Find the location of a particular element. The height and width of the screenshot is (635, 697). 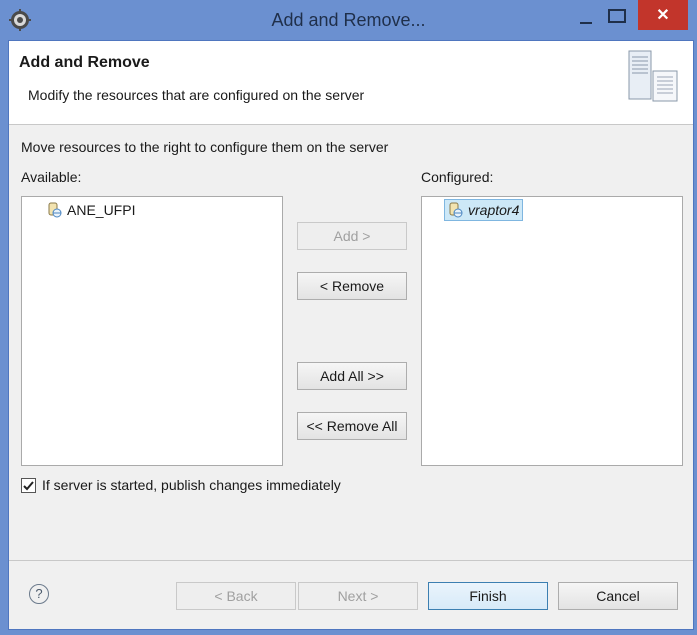

publish-checkbox is located at coordinates (28, 485).